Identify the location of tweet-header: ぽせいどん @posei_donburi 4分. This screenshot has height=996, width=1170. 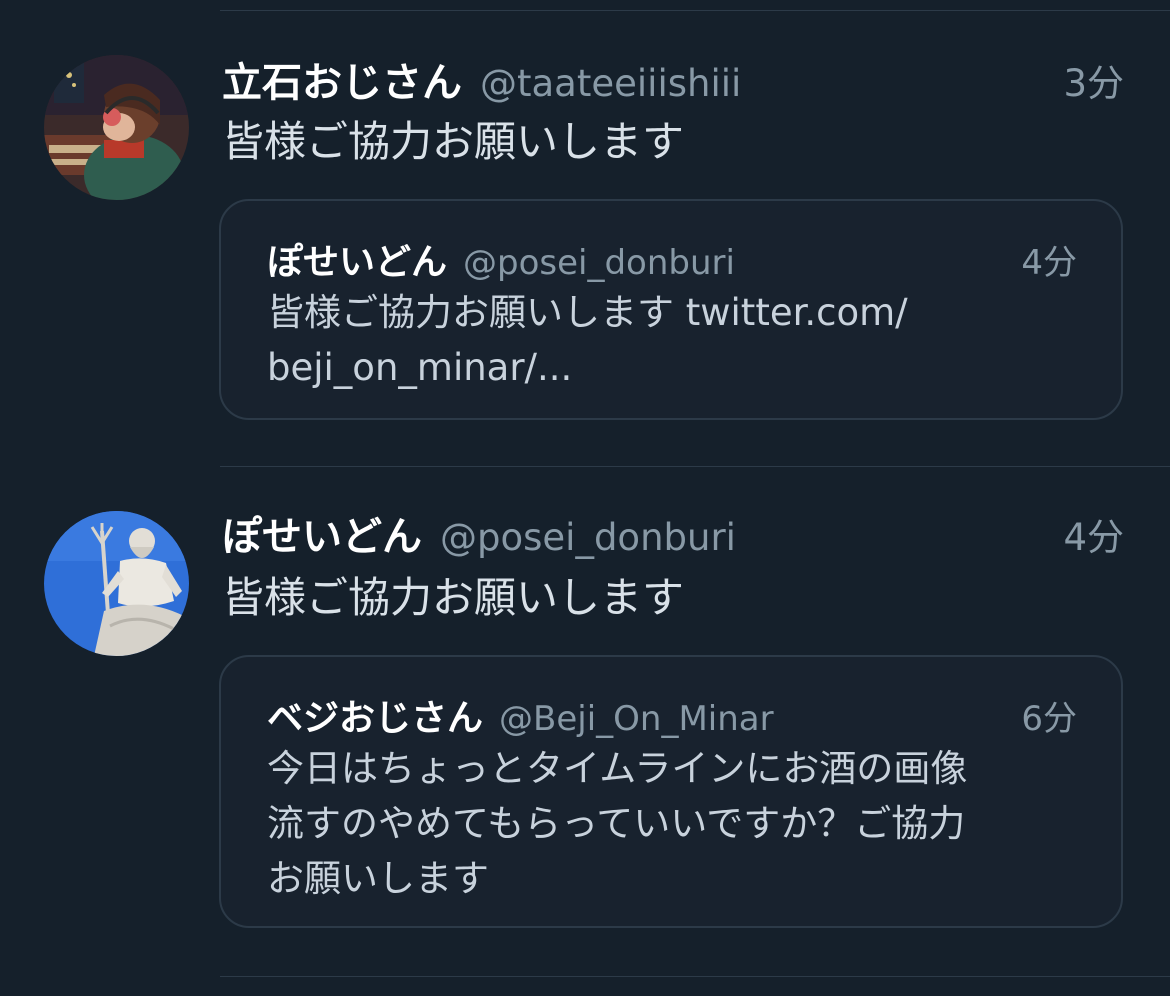
(673, 532).